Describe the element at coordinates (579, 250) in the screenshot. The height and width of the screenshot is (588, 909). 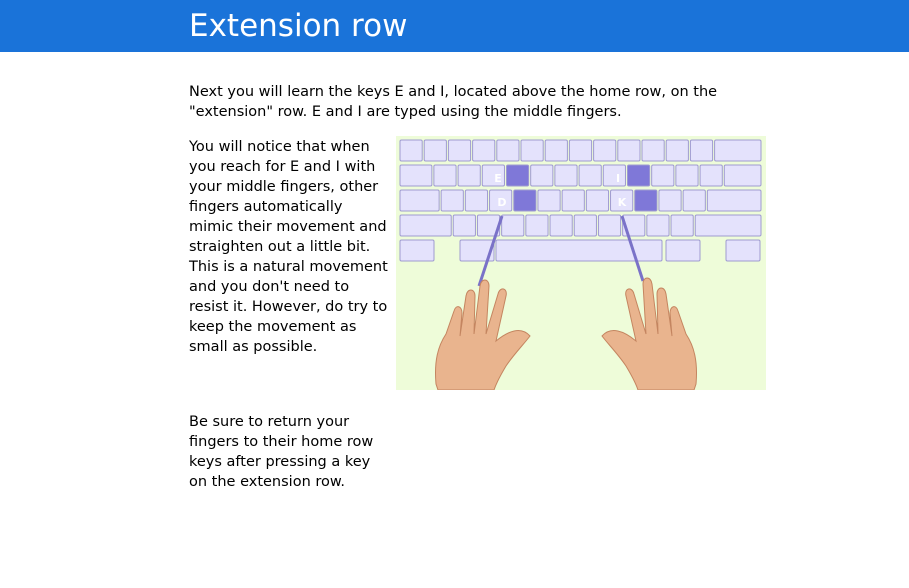
I see `spacebar-key` at that location.